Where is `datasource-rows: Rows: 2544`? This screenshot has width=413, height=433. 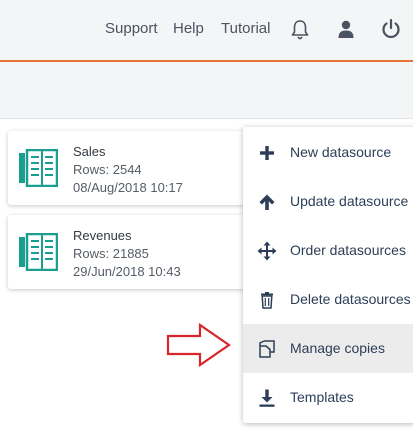 datasource-rows: Rows: 2544 is located at coordinates (107, 169).